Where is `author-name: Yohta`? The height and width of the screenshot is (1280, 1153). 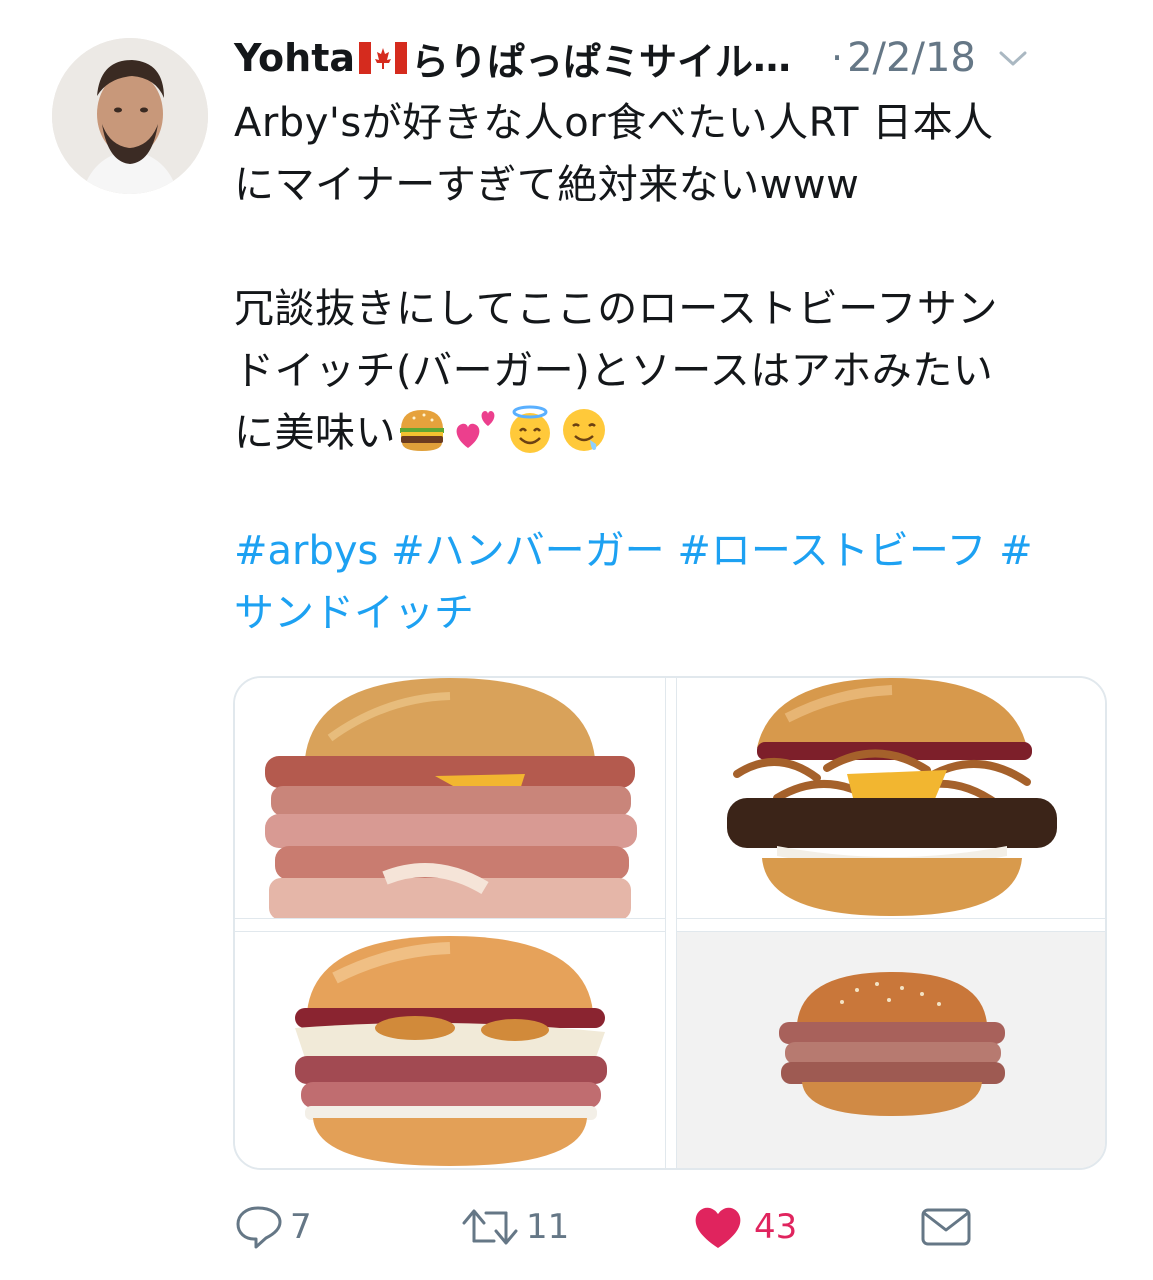 author-name: Yohta is located at coordinates (294, 58).